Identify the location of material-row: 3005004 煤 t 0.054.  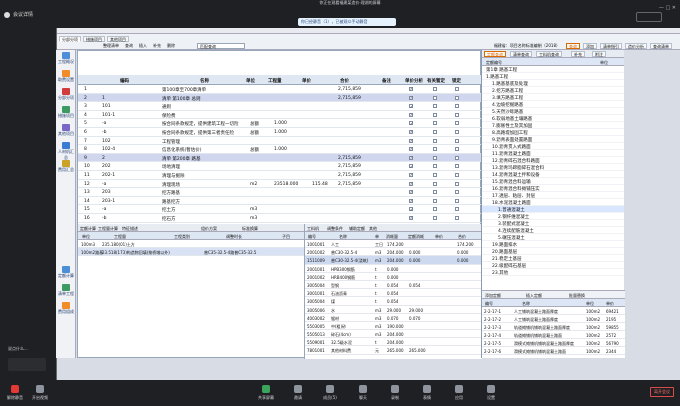
(393, 301).